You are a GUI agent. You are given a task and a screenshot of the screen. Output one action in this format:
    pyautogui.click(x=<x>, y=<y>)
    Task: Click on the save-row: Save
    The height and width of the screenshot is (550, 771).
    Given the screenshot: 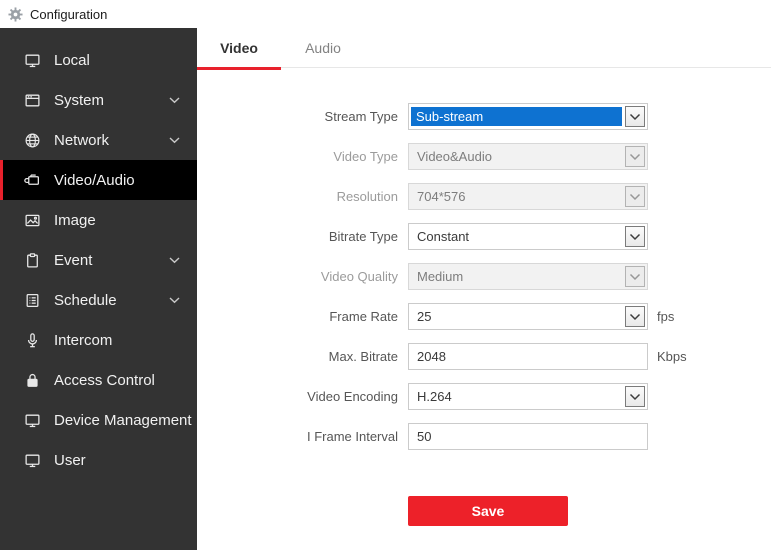 What is the action you would take?
    pyautogui.click(x=589, y=511)
    